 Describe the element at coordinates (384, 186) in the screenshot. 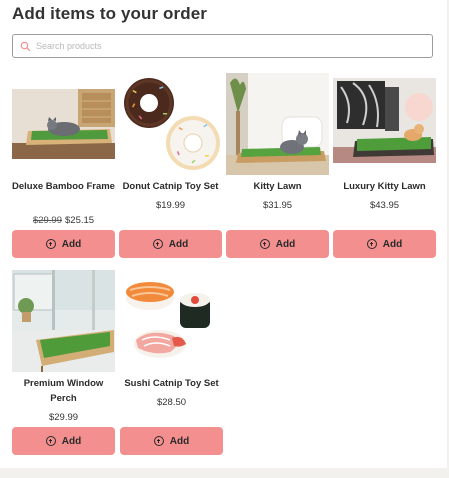

I see `product-name: Luxury Kitty Lawn` at that location.